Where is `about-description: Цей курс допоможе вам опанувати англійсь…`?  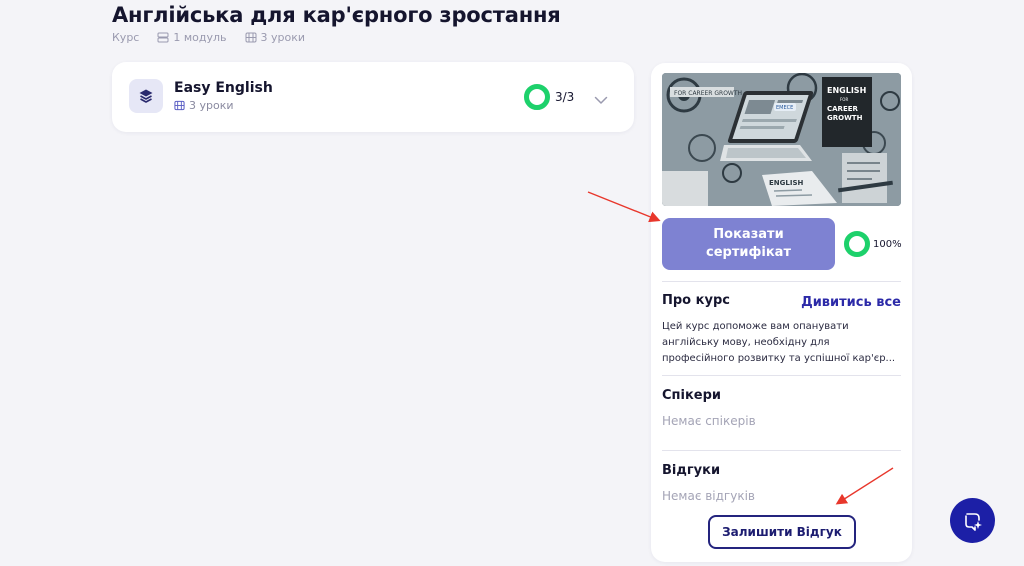 about-description: Цей курс допоможе вам опанувати англійсь… is located at coordinates (781, 343).